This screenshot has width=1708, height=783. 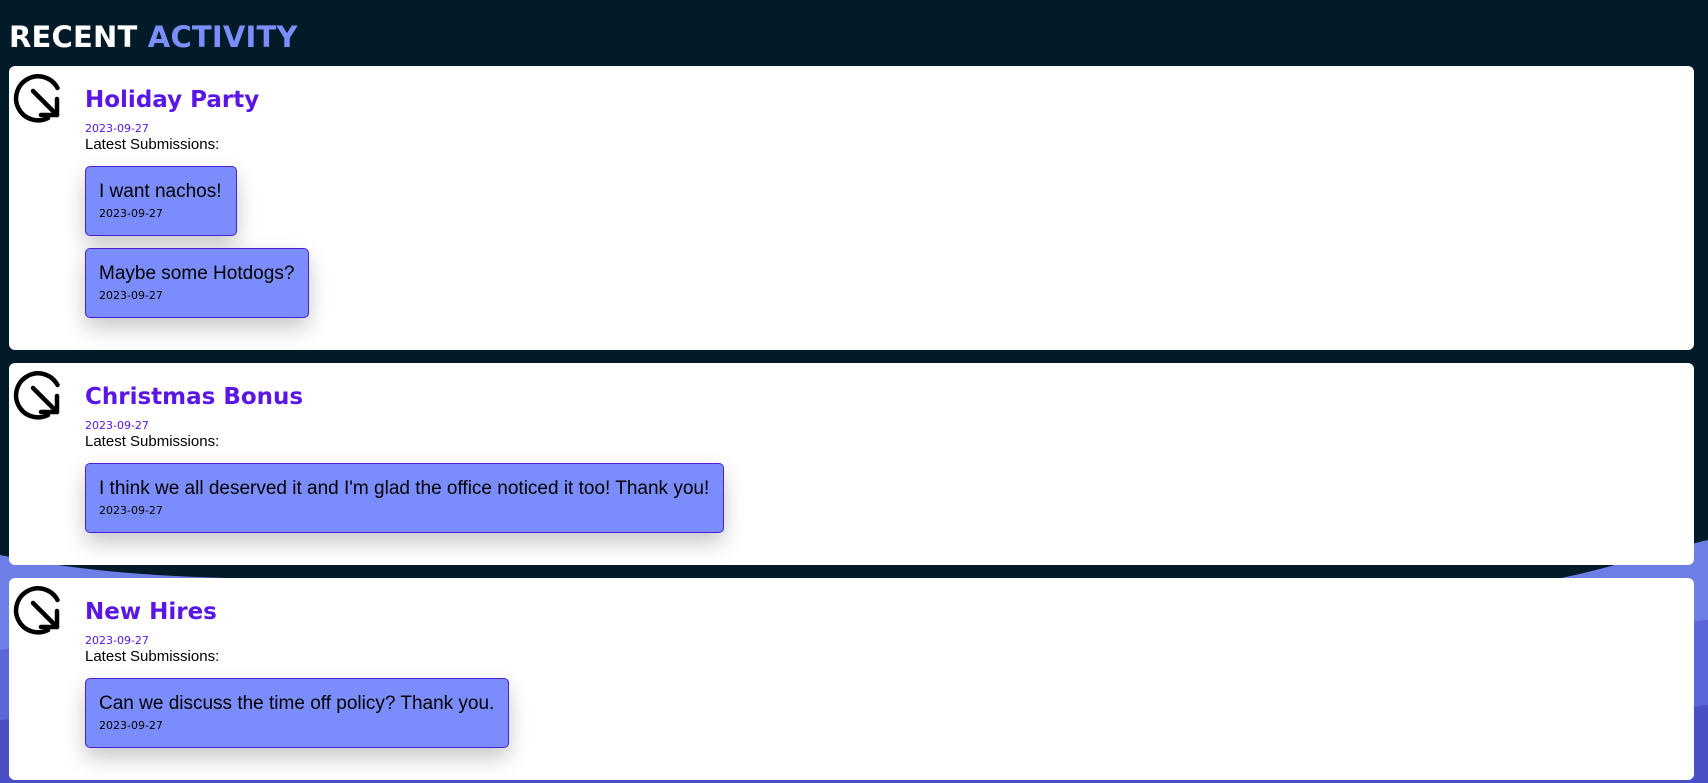 I want to click on submission-text: I want nachos!, so click(x=160, y=191).